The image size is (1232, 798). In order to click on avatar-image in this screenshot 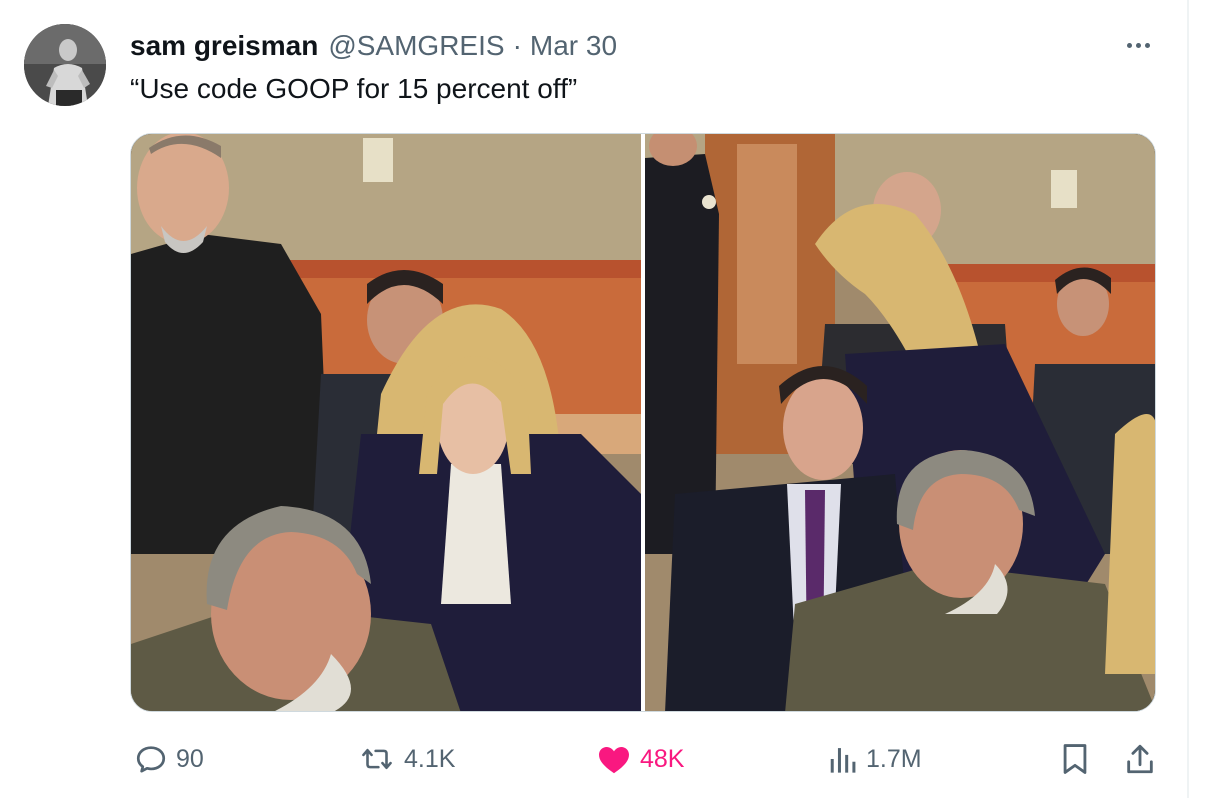, I will do `click(65, 65)`.